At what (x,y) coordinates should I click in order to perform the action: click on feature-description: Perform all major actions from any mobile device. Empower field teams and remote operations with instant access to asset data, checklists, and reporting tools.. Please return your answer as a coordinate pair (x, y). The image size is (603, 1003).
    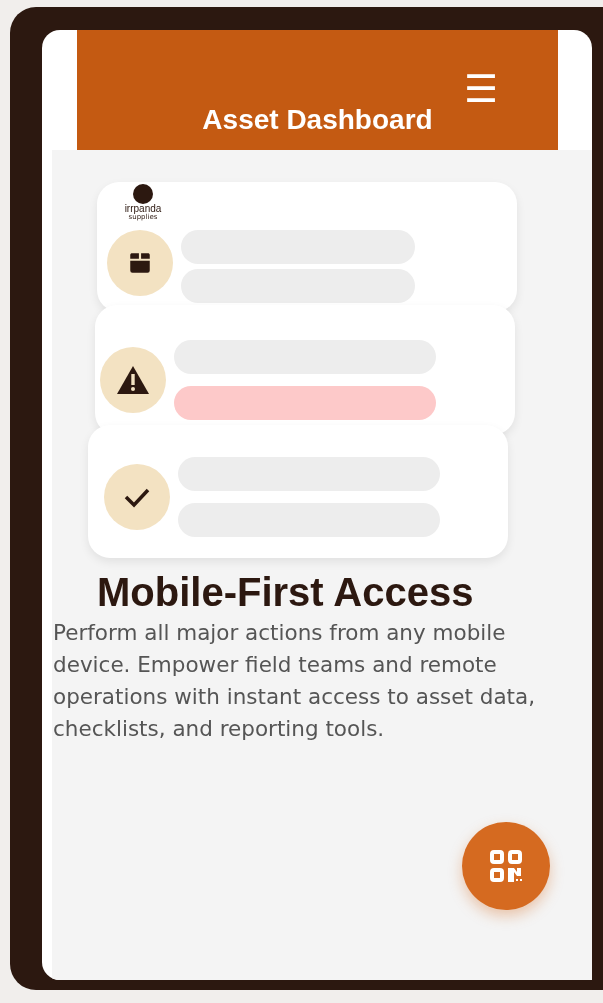
    Looking at the image, I should click on (295, 681).